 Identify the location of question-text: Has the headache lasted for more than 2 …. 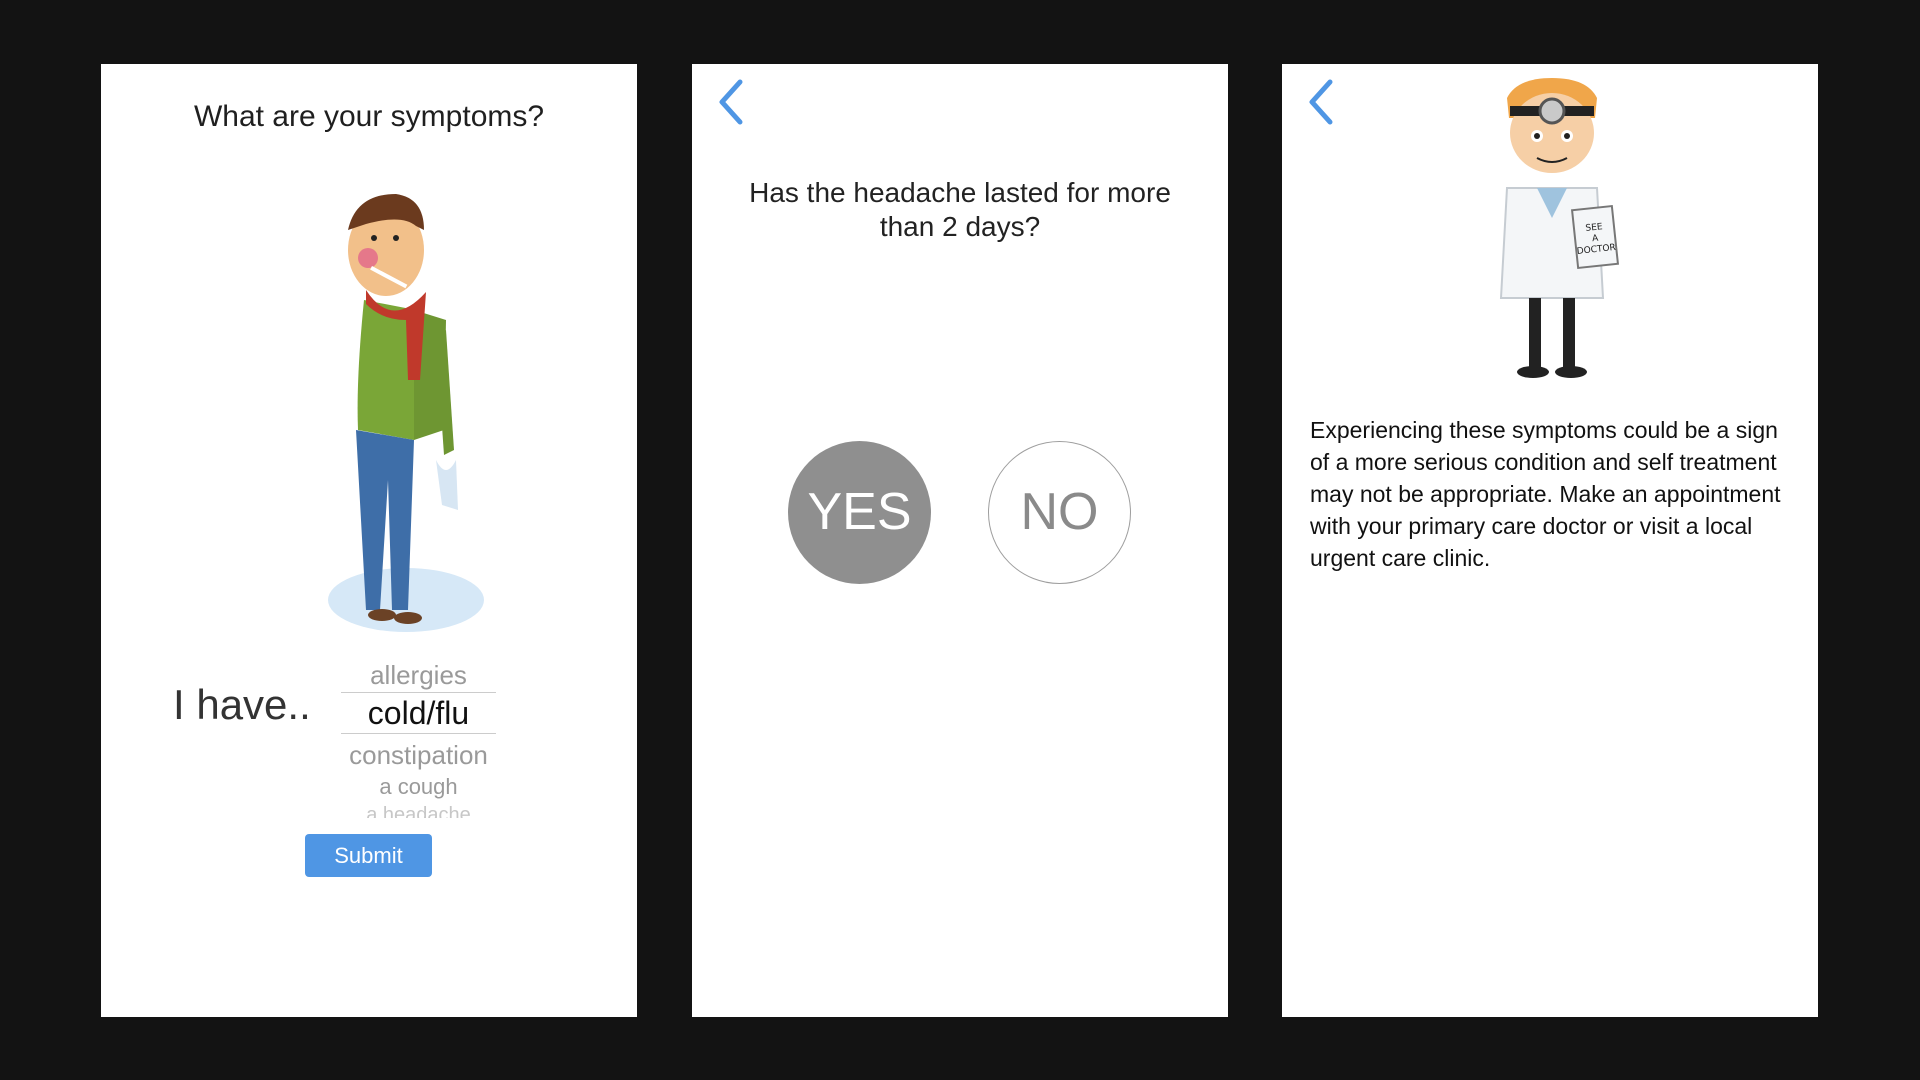
(960, 209).